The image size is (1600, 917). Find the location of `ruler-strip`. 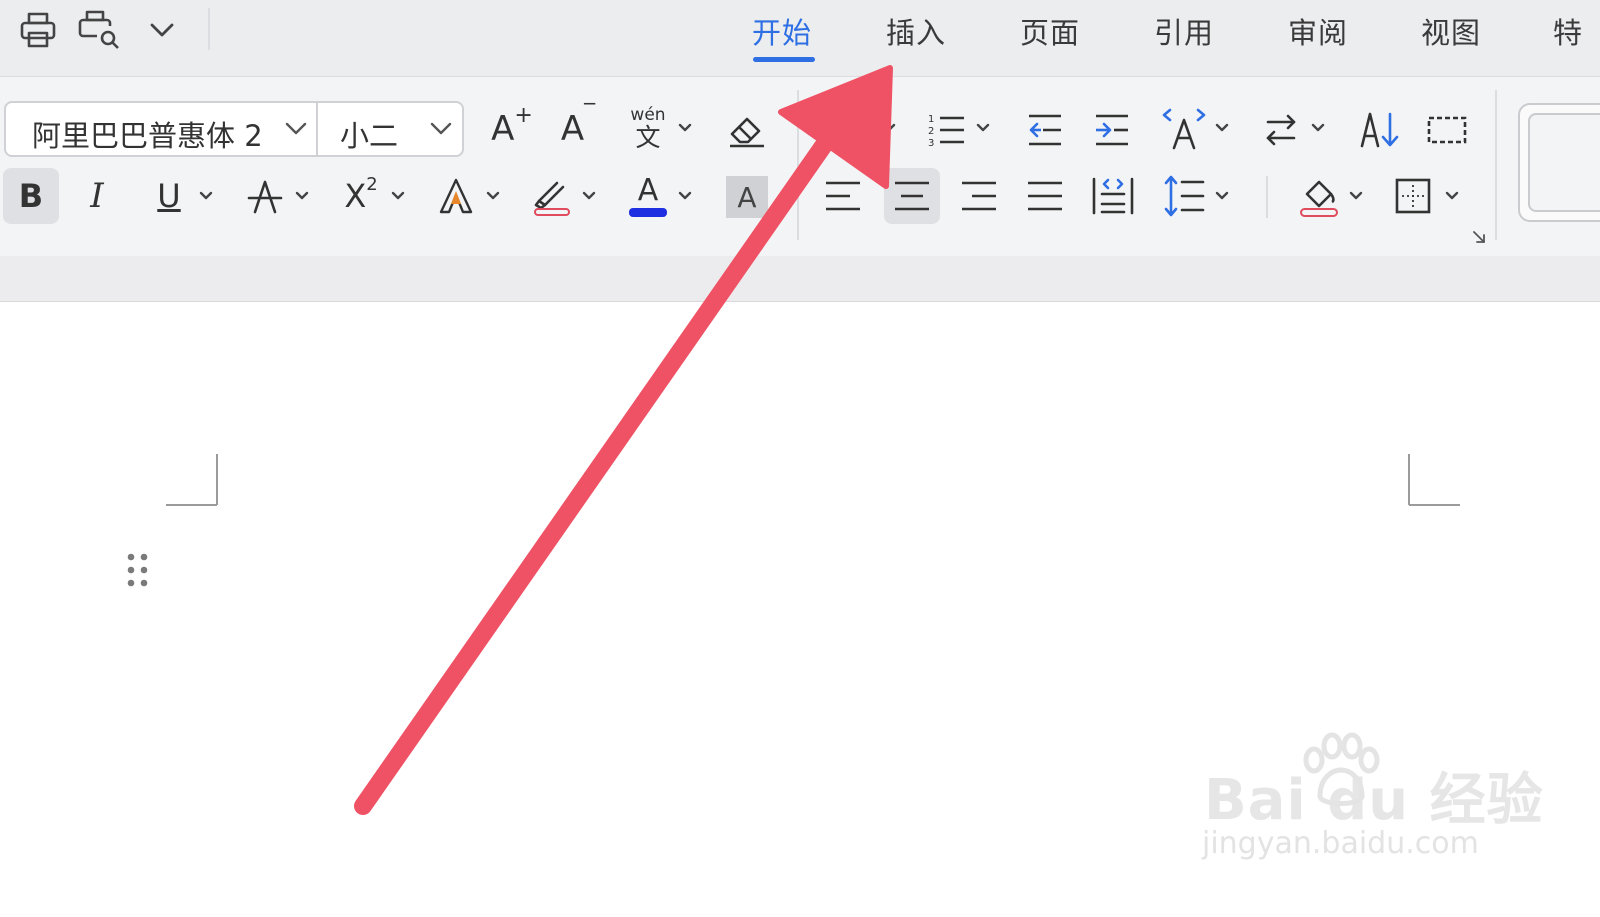

ruler-strip is located at coordinates (800, 279).